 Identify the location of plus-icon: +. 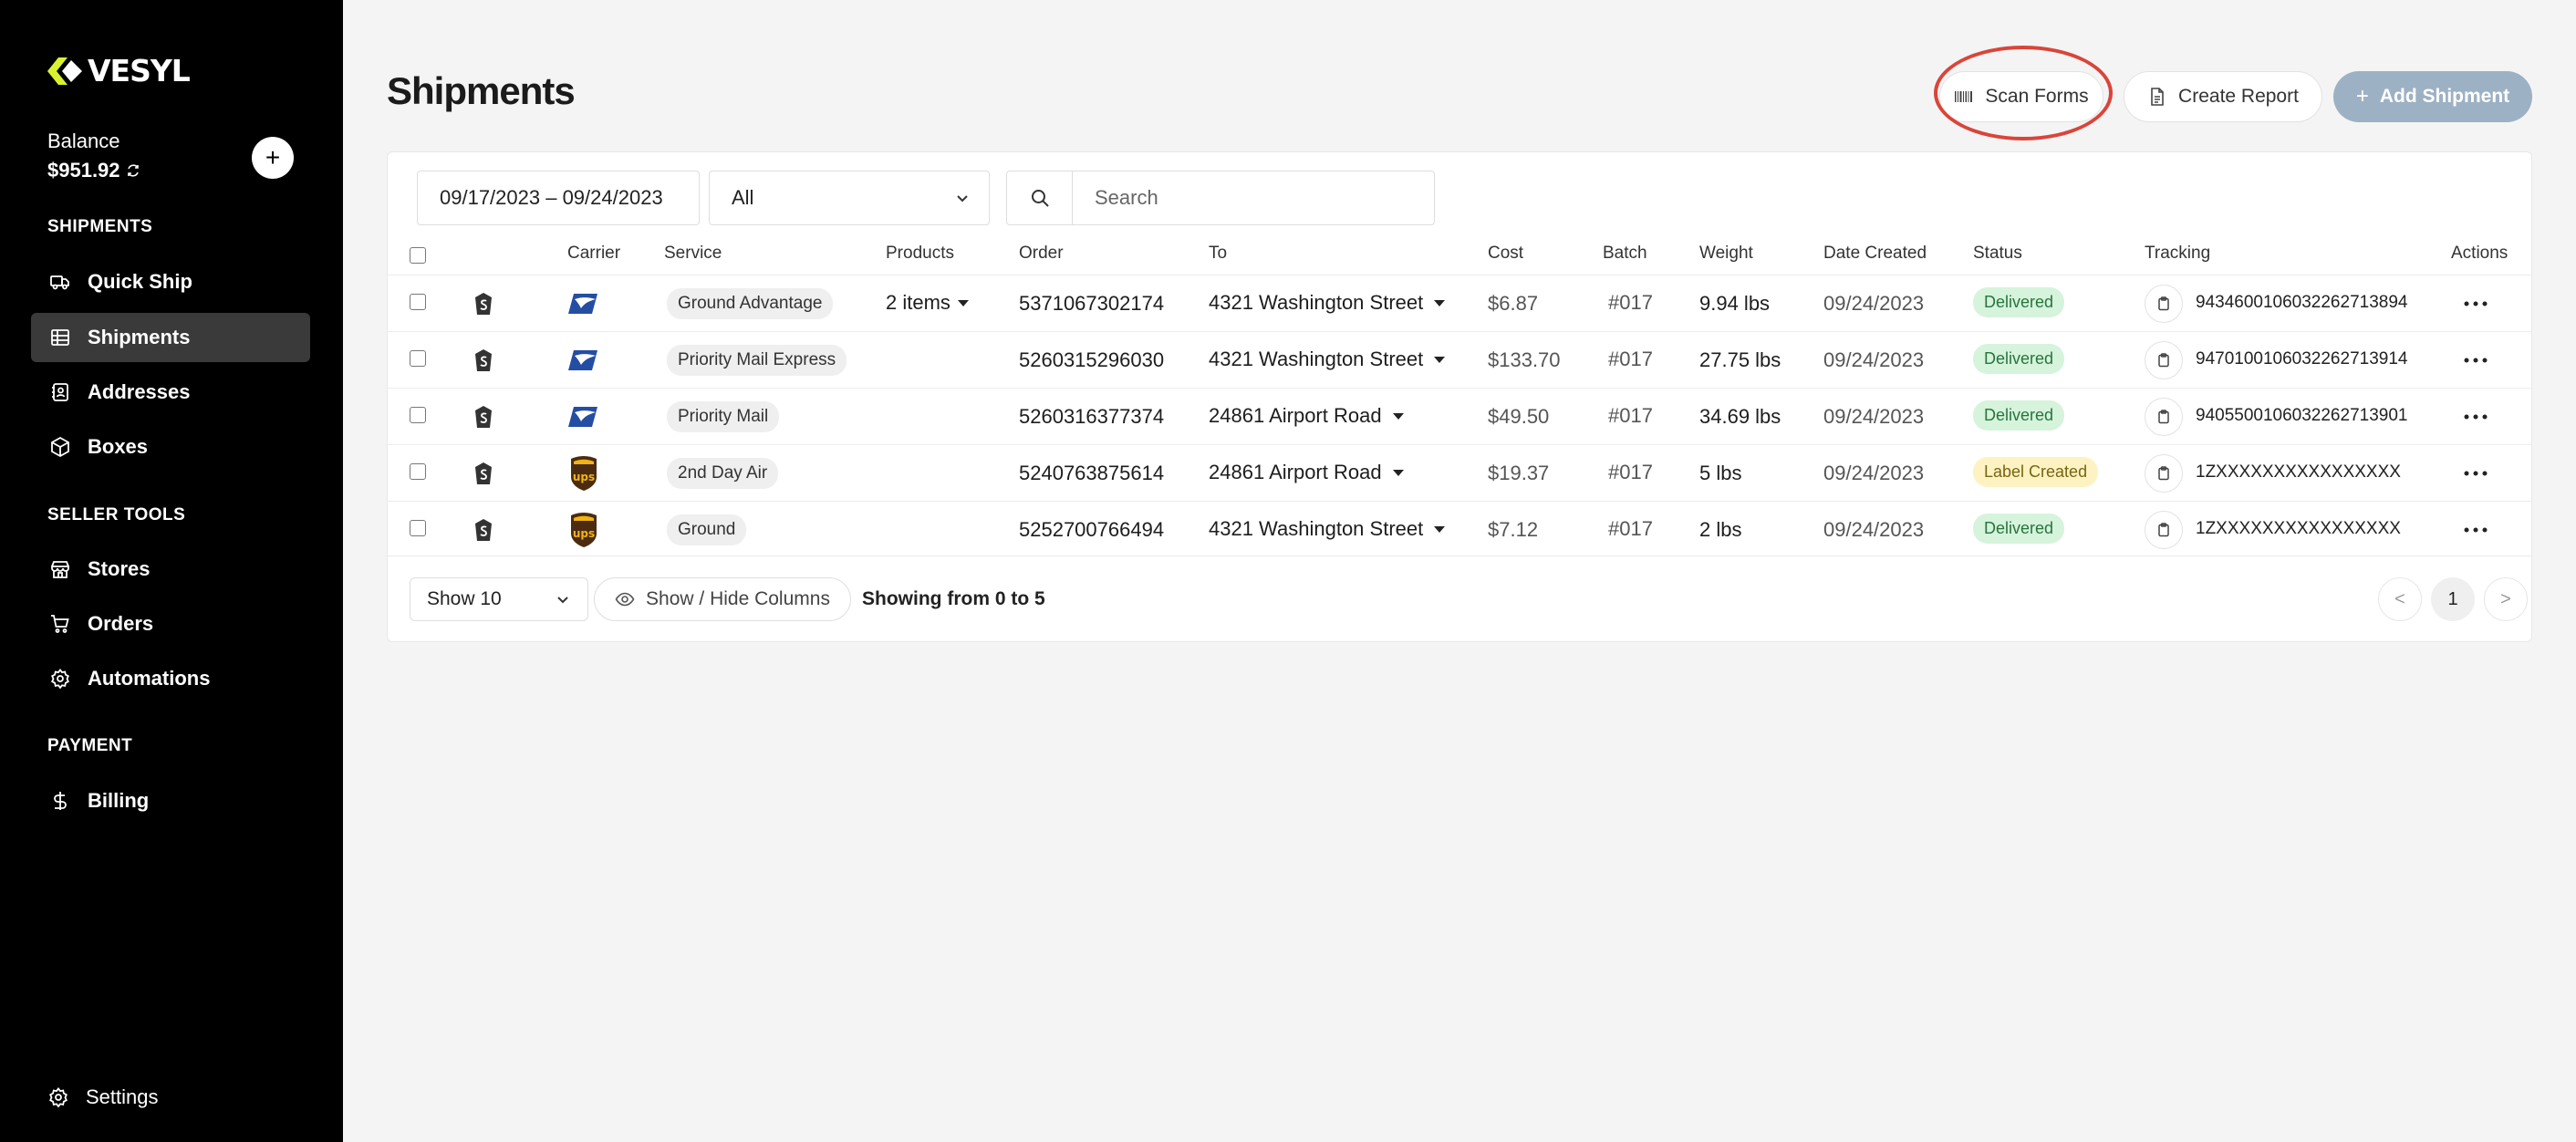
(273, 157).